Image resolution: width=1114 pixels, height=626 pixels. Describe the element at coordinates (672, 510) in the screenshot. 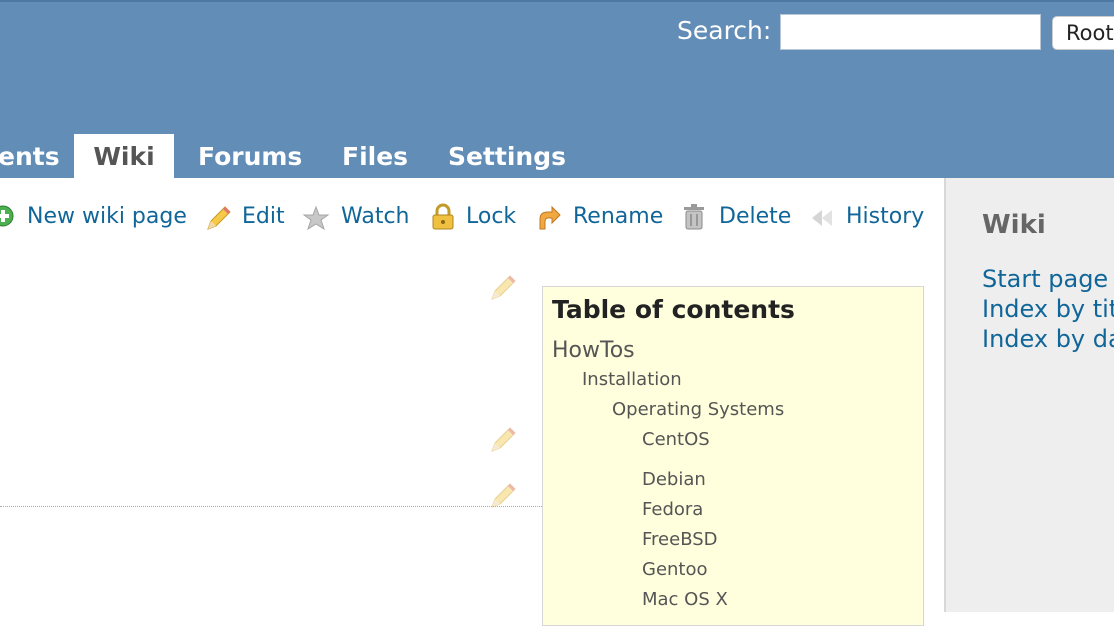

I see `toc-item: Fedora` at that location.